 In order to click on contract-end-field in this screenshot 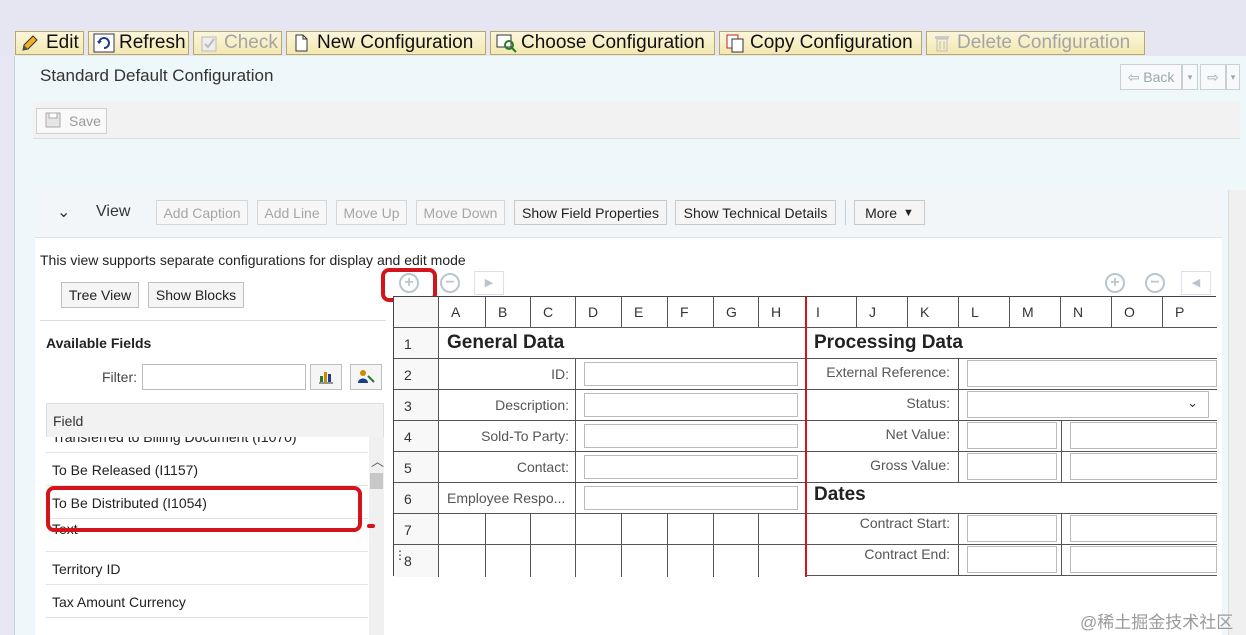, I will do `click(1012, 559)`.